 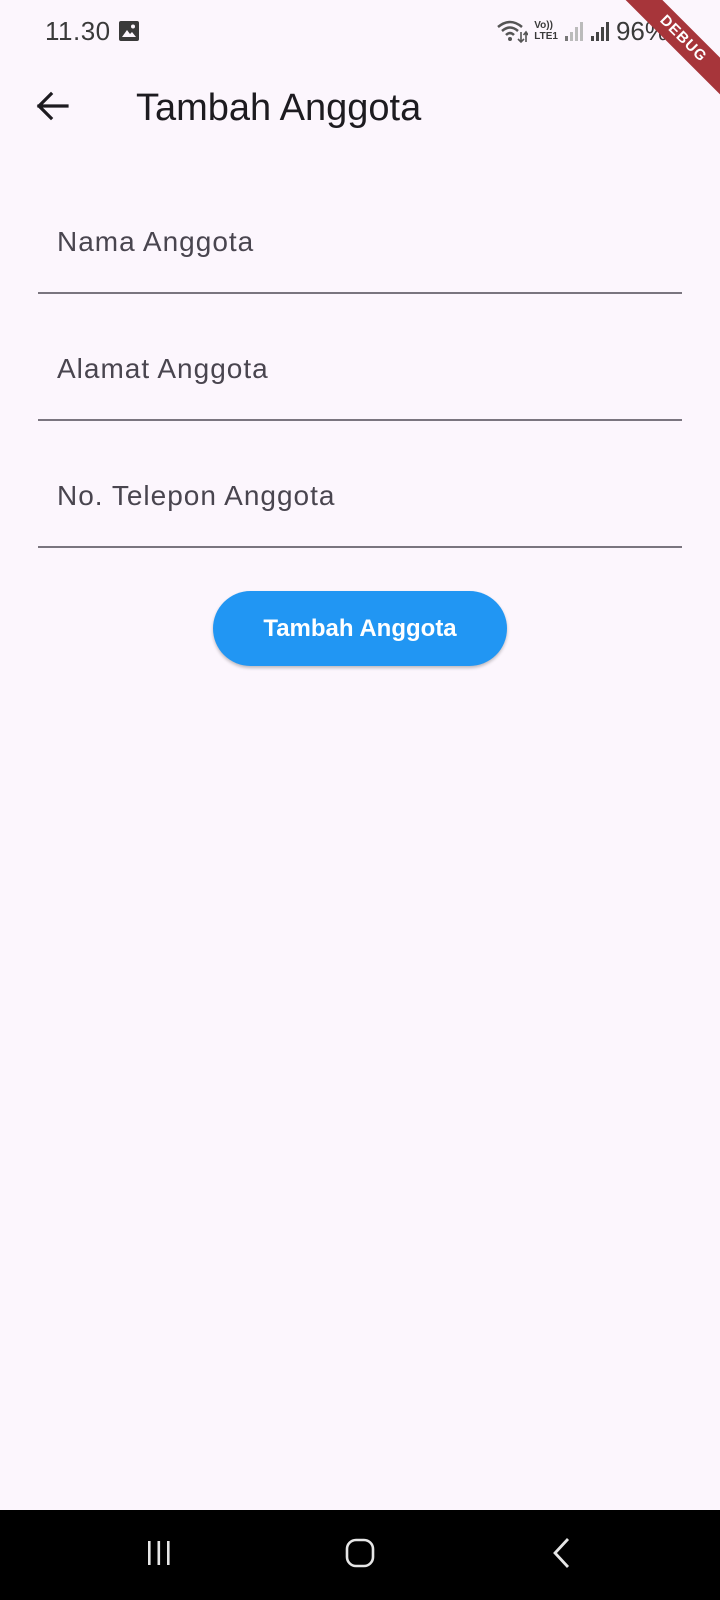 I want to click on volte-label: Vo)), so click(x=543, y=25).